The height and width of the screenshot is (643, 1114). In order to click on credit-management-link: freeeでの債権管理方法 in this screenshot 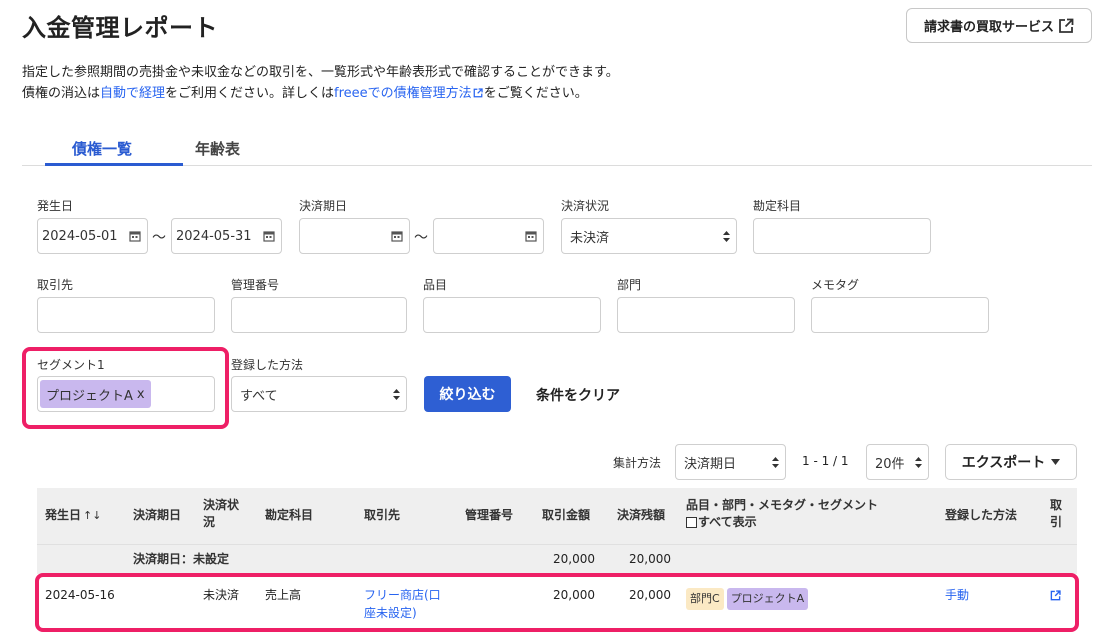, I will do `click(403, 93)`.